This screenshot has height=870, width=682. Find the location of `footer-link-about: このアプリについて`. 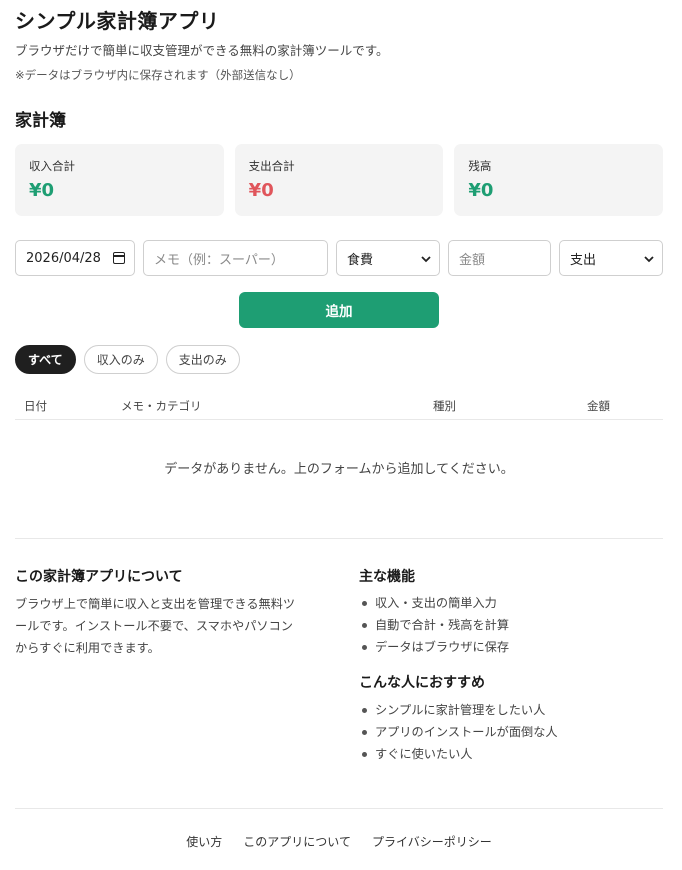

footer-link-about: このアプリについて is located at coordinates (297, 841).